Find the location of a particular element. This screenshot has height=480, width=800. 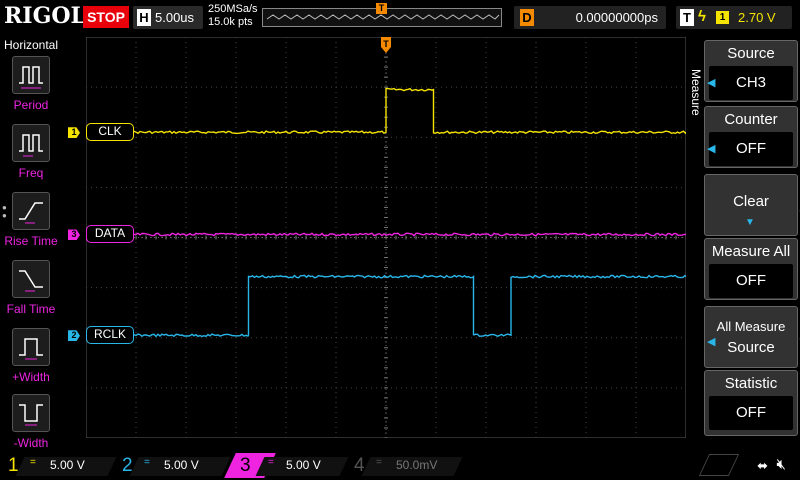

measure-all-value: OFF is located at coordinates (751, 280).